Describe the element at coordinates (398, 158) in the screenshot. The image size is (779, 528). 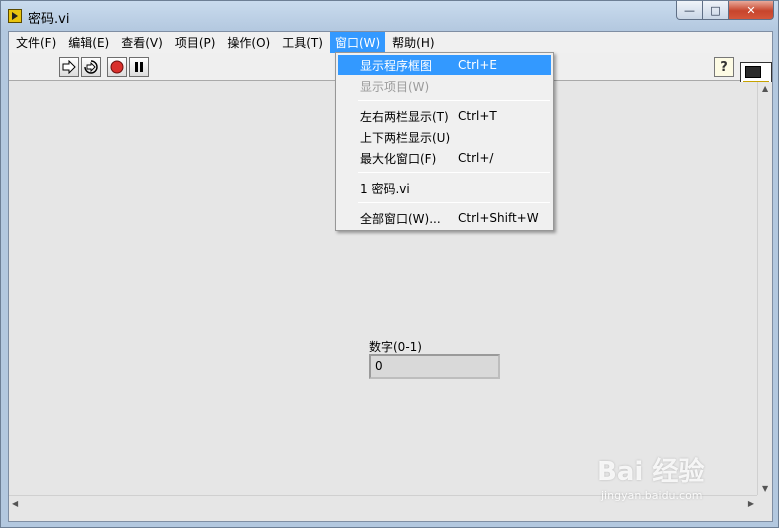
I see `menu-item-label: 最大化窗口(F)` at that location.